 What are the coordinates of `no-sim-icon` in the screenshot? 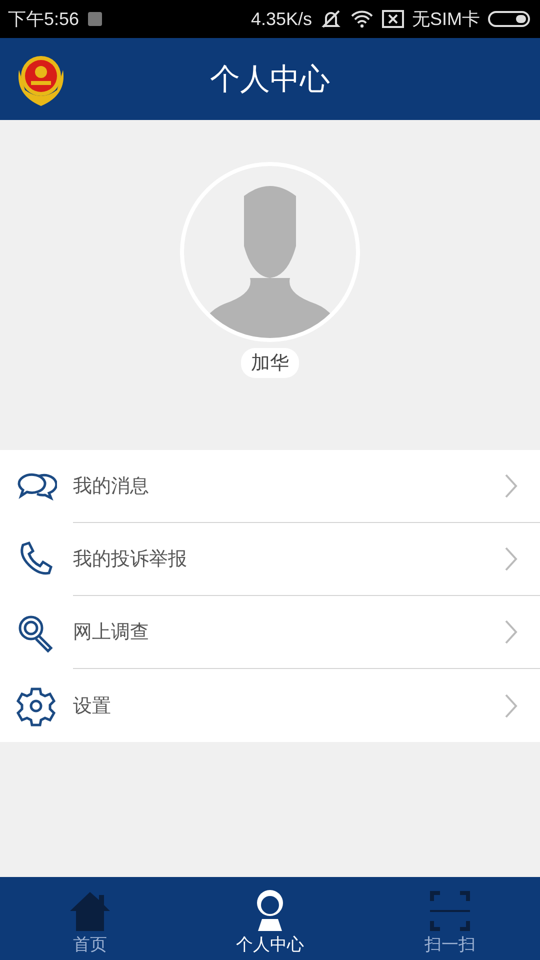 It's located at (393, 19).